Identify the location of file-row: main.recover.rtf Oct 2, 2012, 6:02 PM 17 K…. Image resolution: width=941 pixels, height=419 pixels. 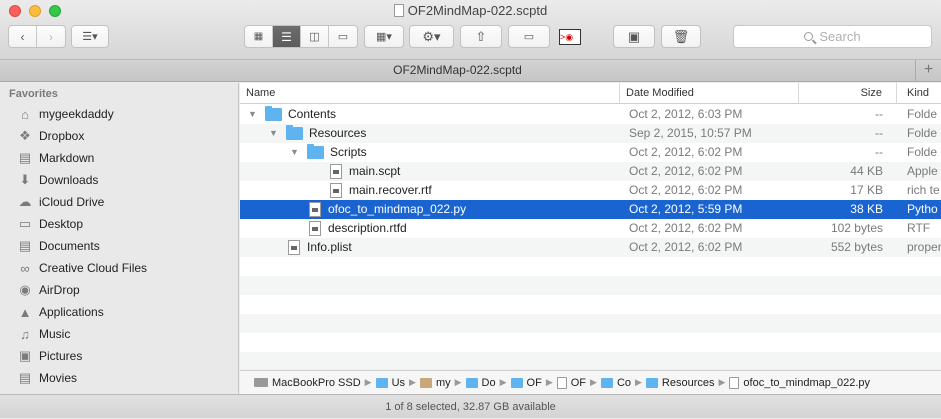
(590, 190).